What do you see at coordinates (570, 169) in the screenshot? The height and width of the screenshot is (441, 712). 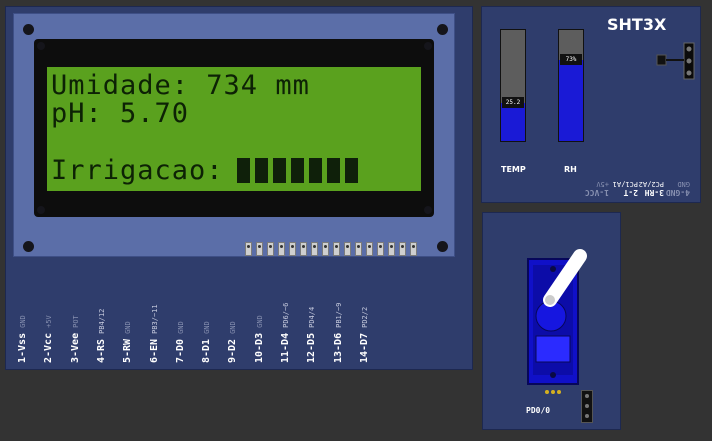 I see `humidity-label: RH` at bounding box center [570, 169].